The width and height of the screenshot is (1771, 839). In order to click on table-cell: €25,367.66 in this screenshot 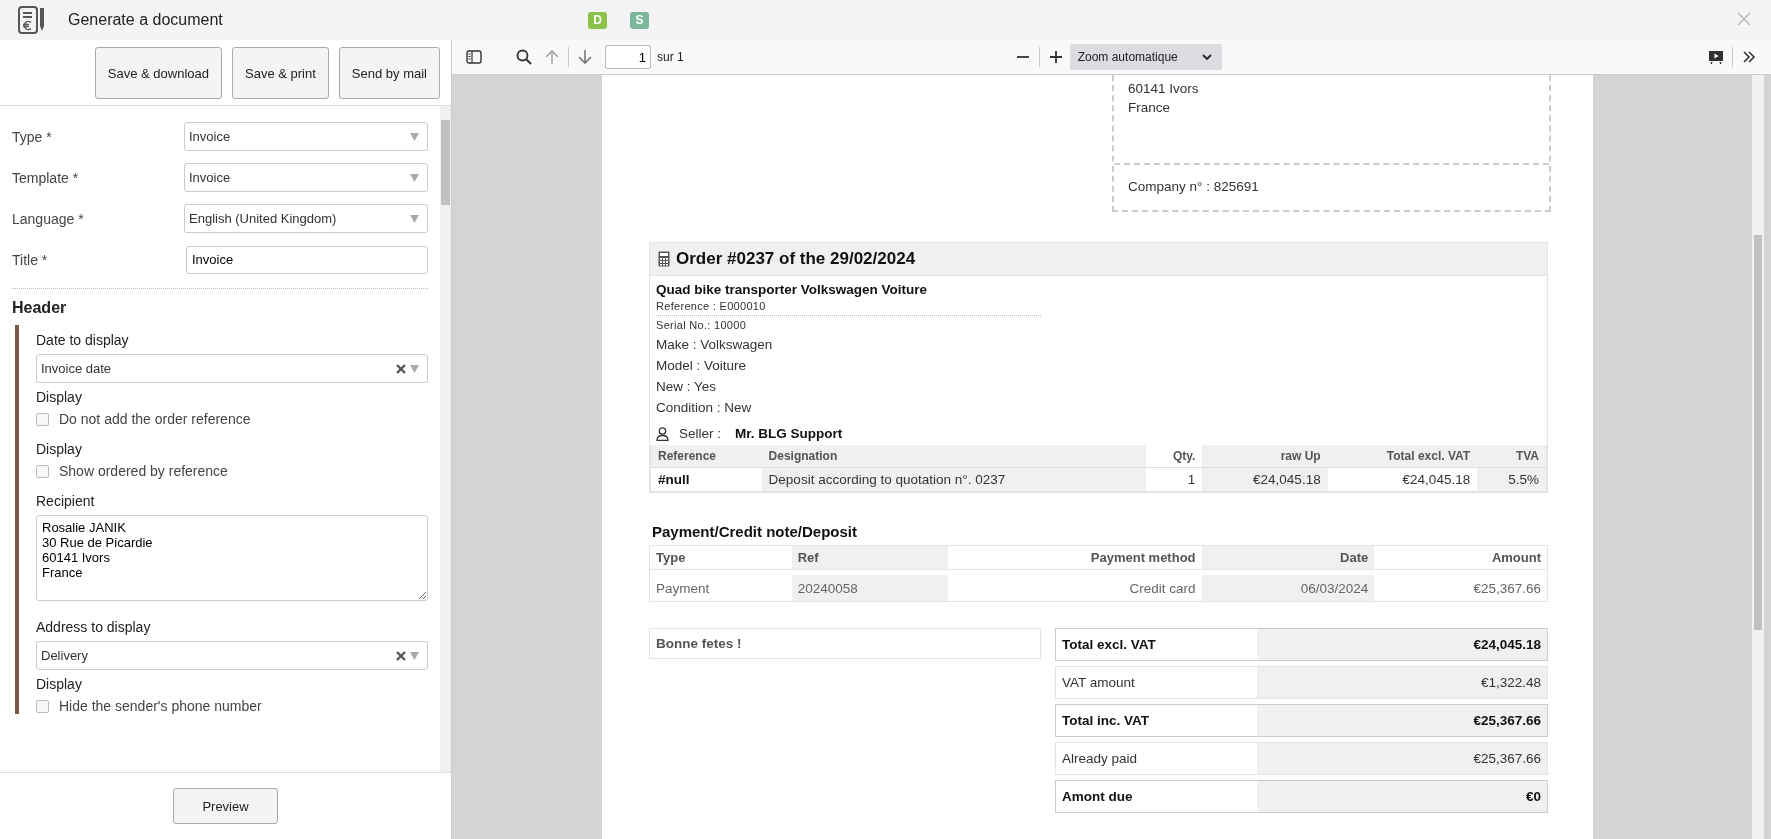, I will do `click(1460, 585)`.